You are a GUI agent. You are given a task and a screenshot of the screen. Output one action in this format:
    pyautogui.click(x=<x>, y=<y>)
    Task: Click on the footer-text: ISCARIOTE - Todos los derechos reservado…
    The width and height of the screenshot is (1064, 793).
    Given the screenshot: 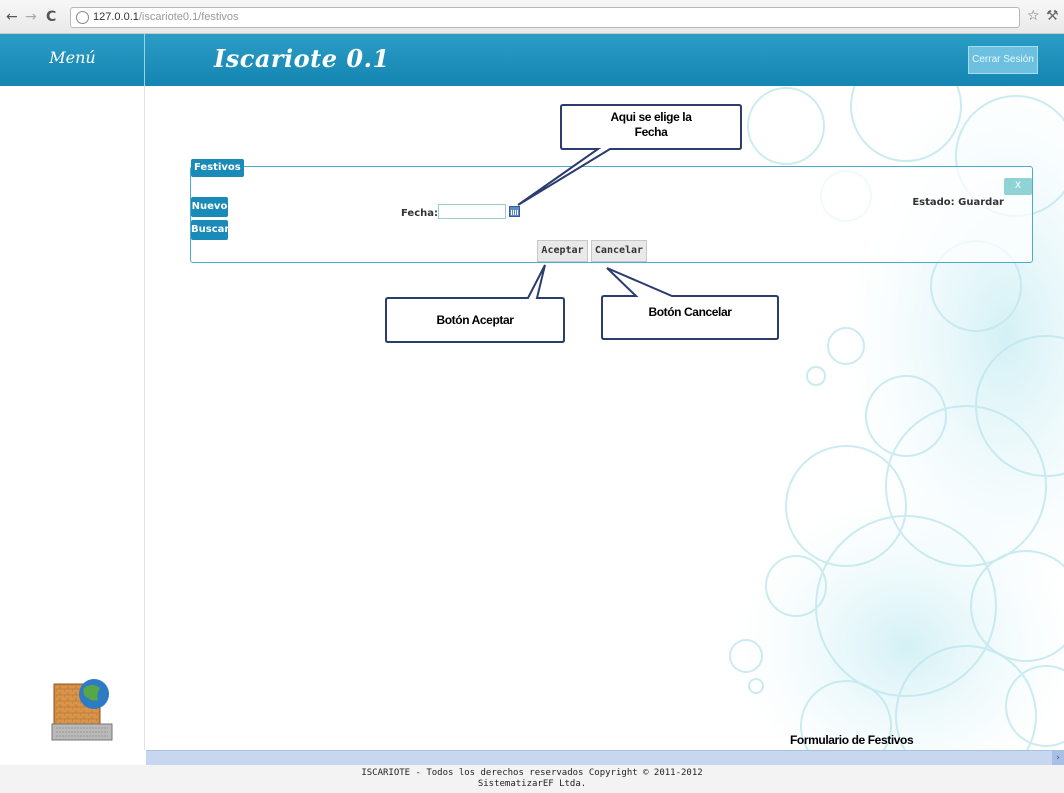 What is the action you would take?
    pyautogui.click(x=532, y=779)
    